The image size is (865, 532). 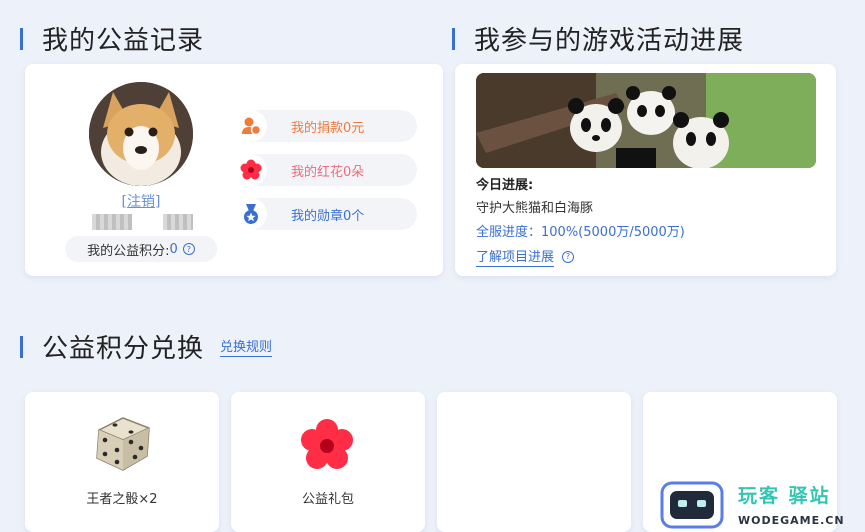 I want to click on exchange-item-dice: 王者之骰×2, so click(x=122, y=462).